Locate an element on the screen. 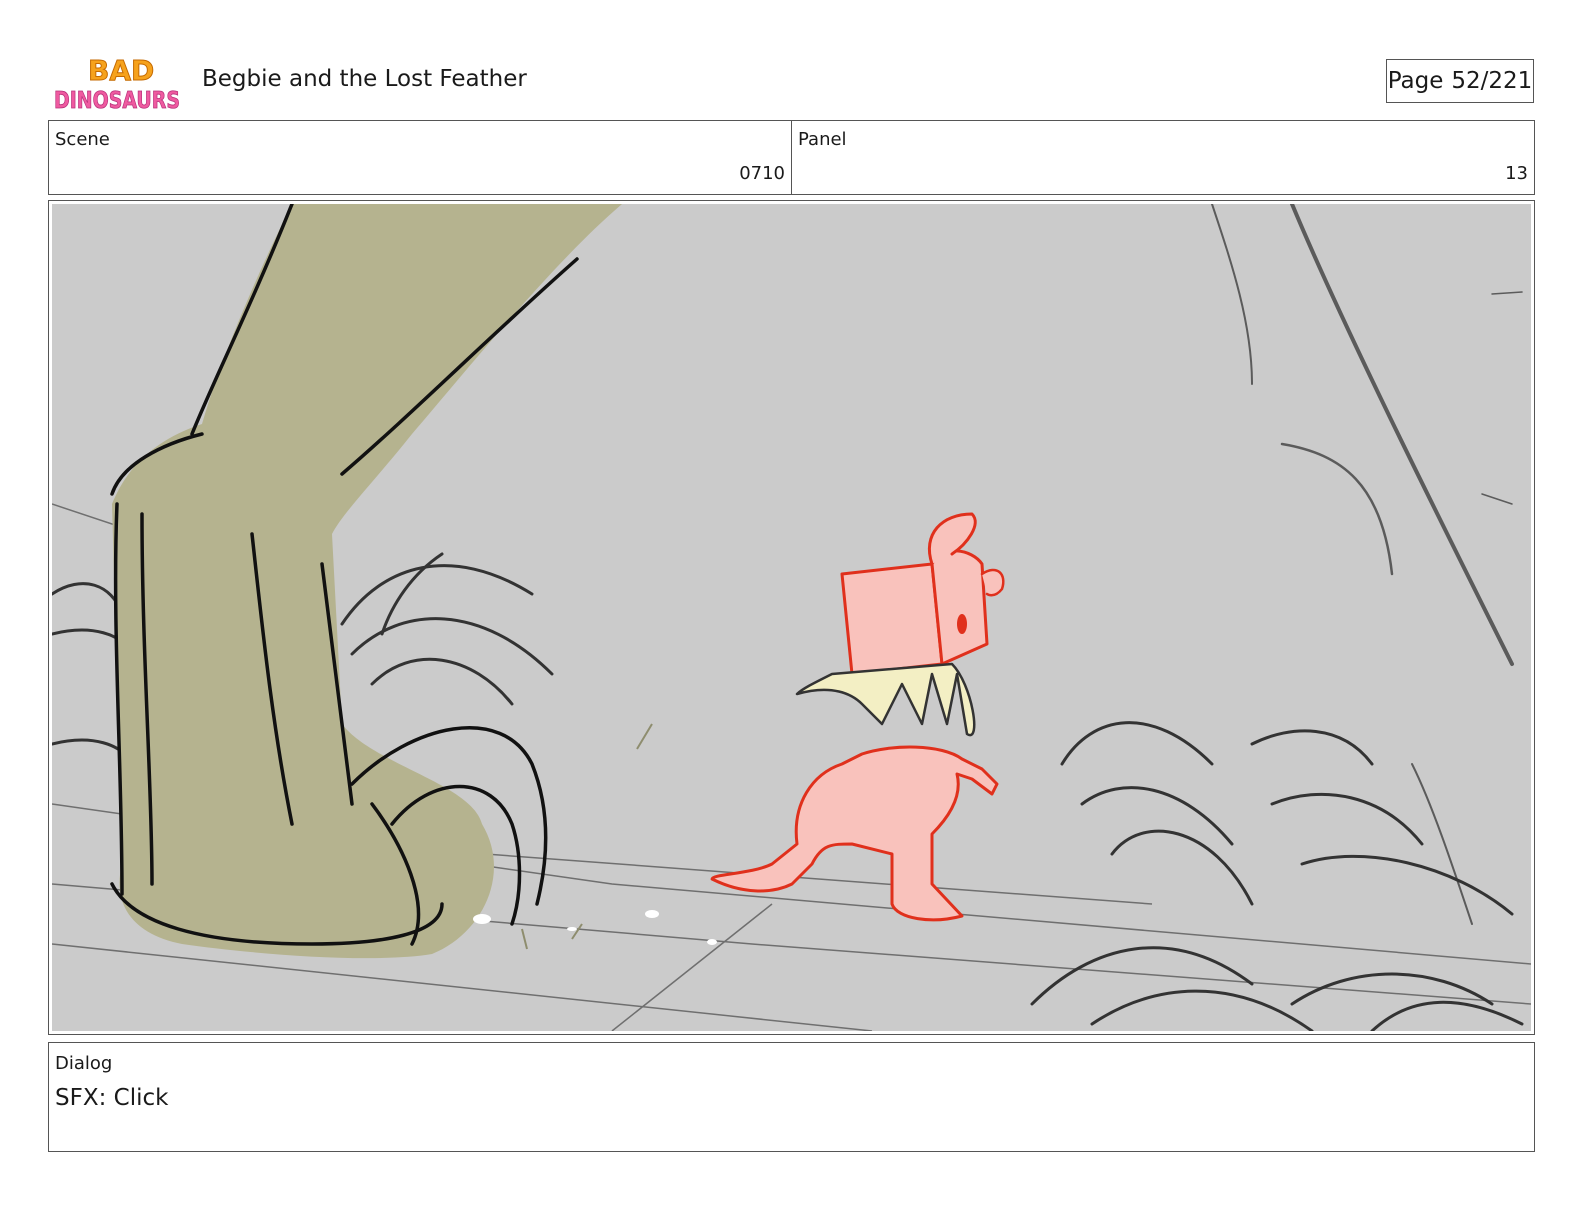 The image size is (1584, 1224). panel-label: Panel is located at coordinates (822, 139).